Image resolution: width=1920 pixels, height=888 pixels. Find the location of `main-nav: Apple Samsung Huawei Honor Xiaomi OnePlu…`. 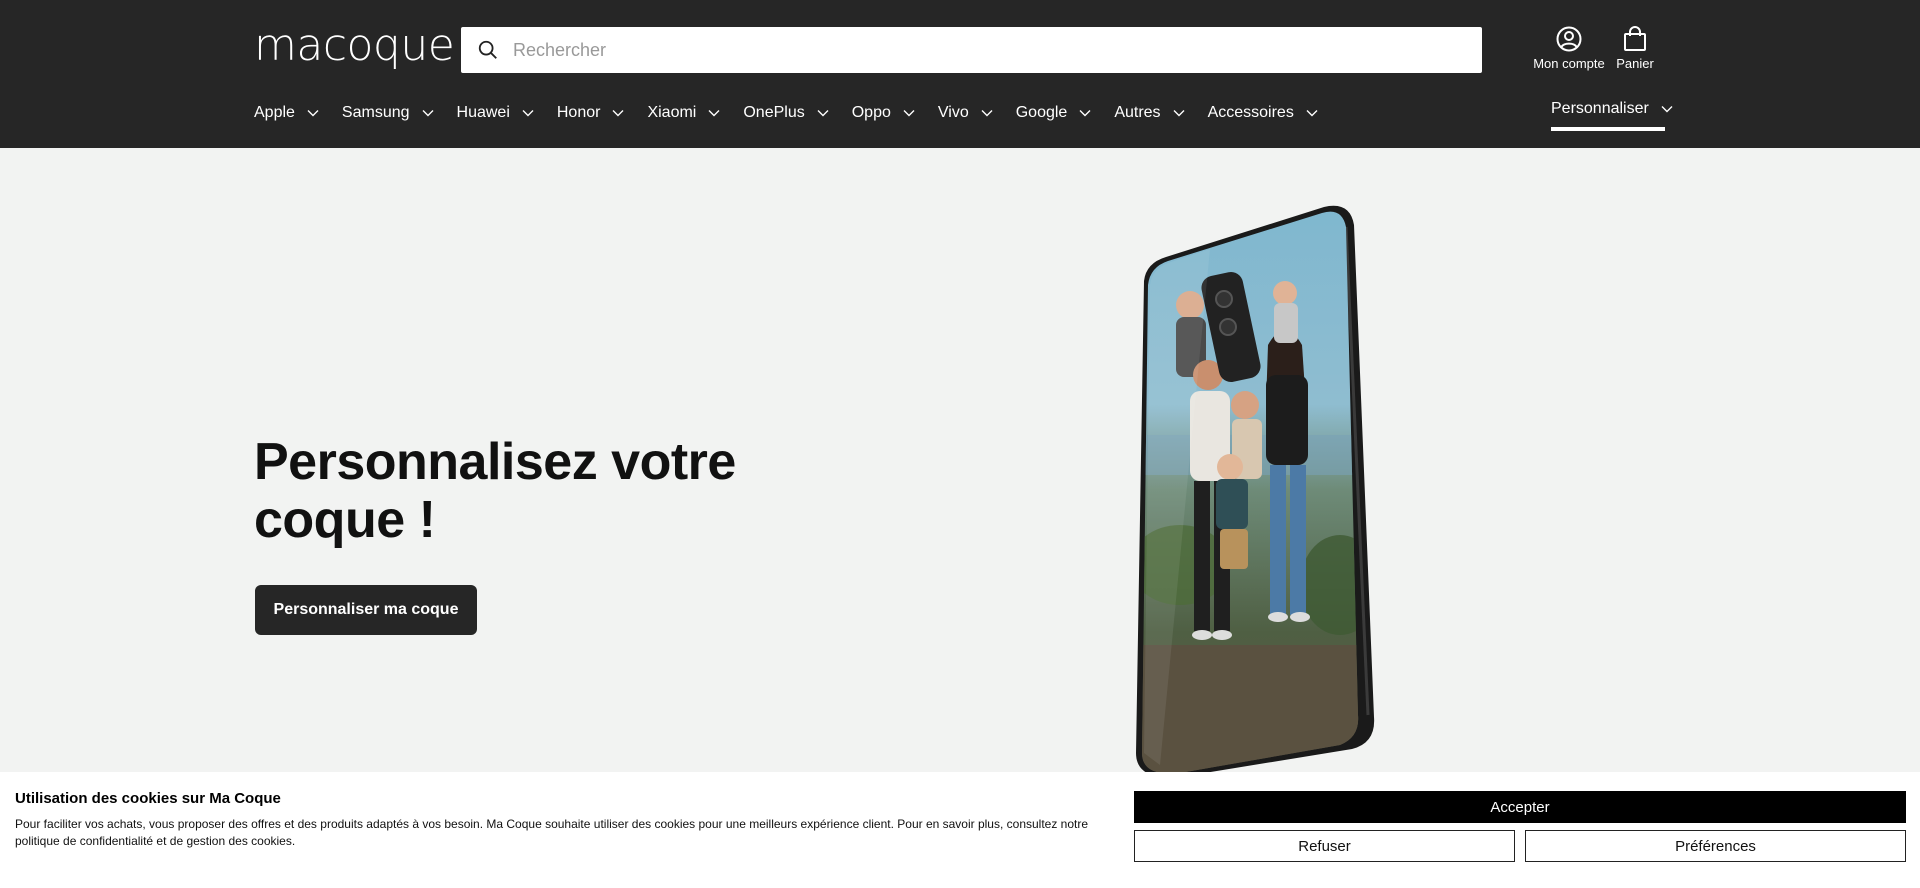

main-nav: Apple Samsung Huawei Honor Xiaomi OnePlu… is located at coordinates (797, 113).